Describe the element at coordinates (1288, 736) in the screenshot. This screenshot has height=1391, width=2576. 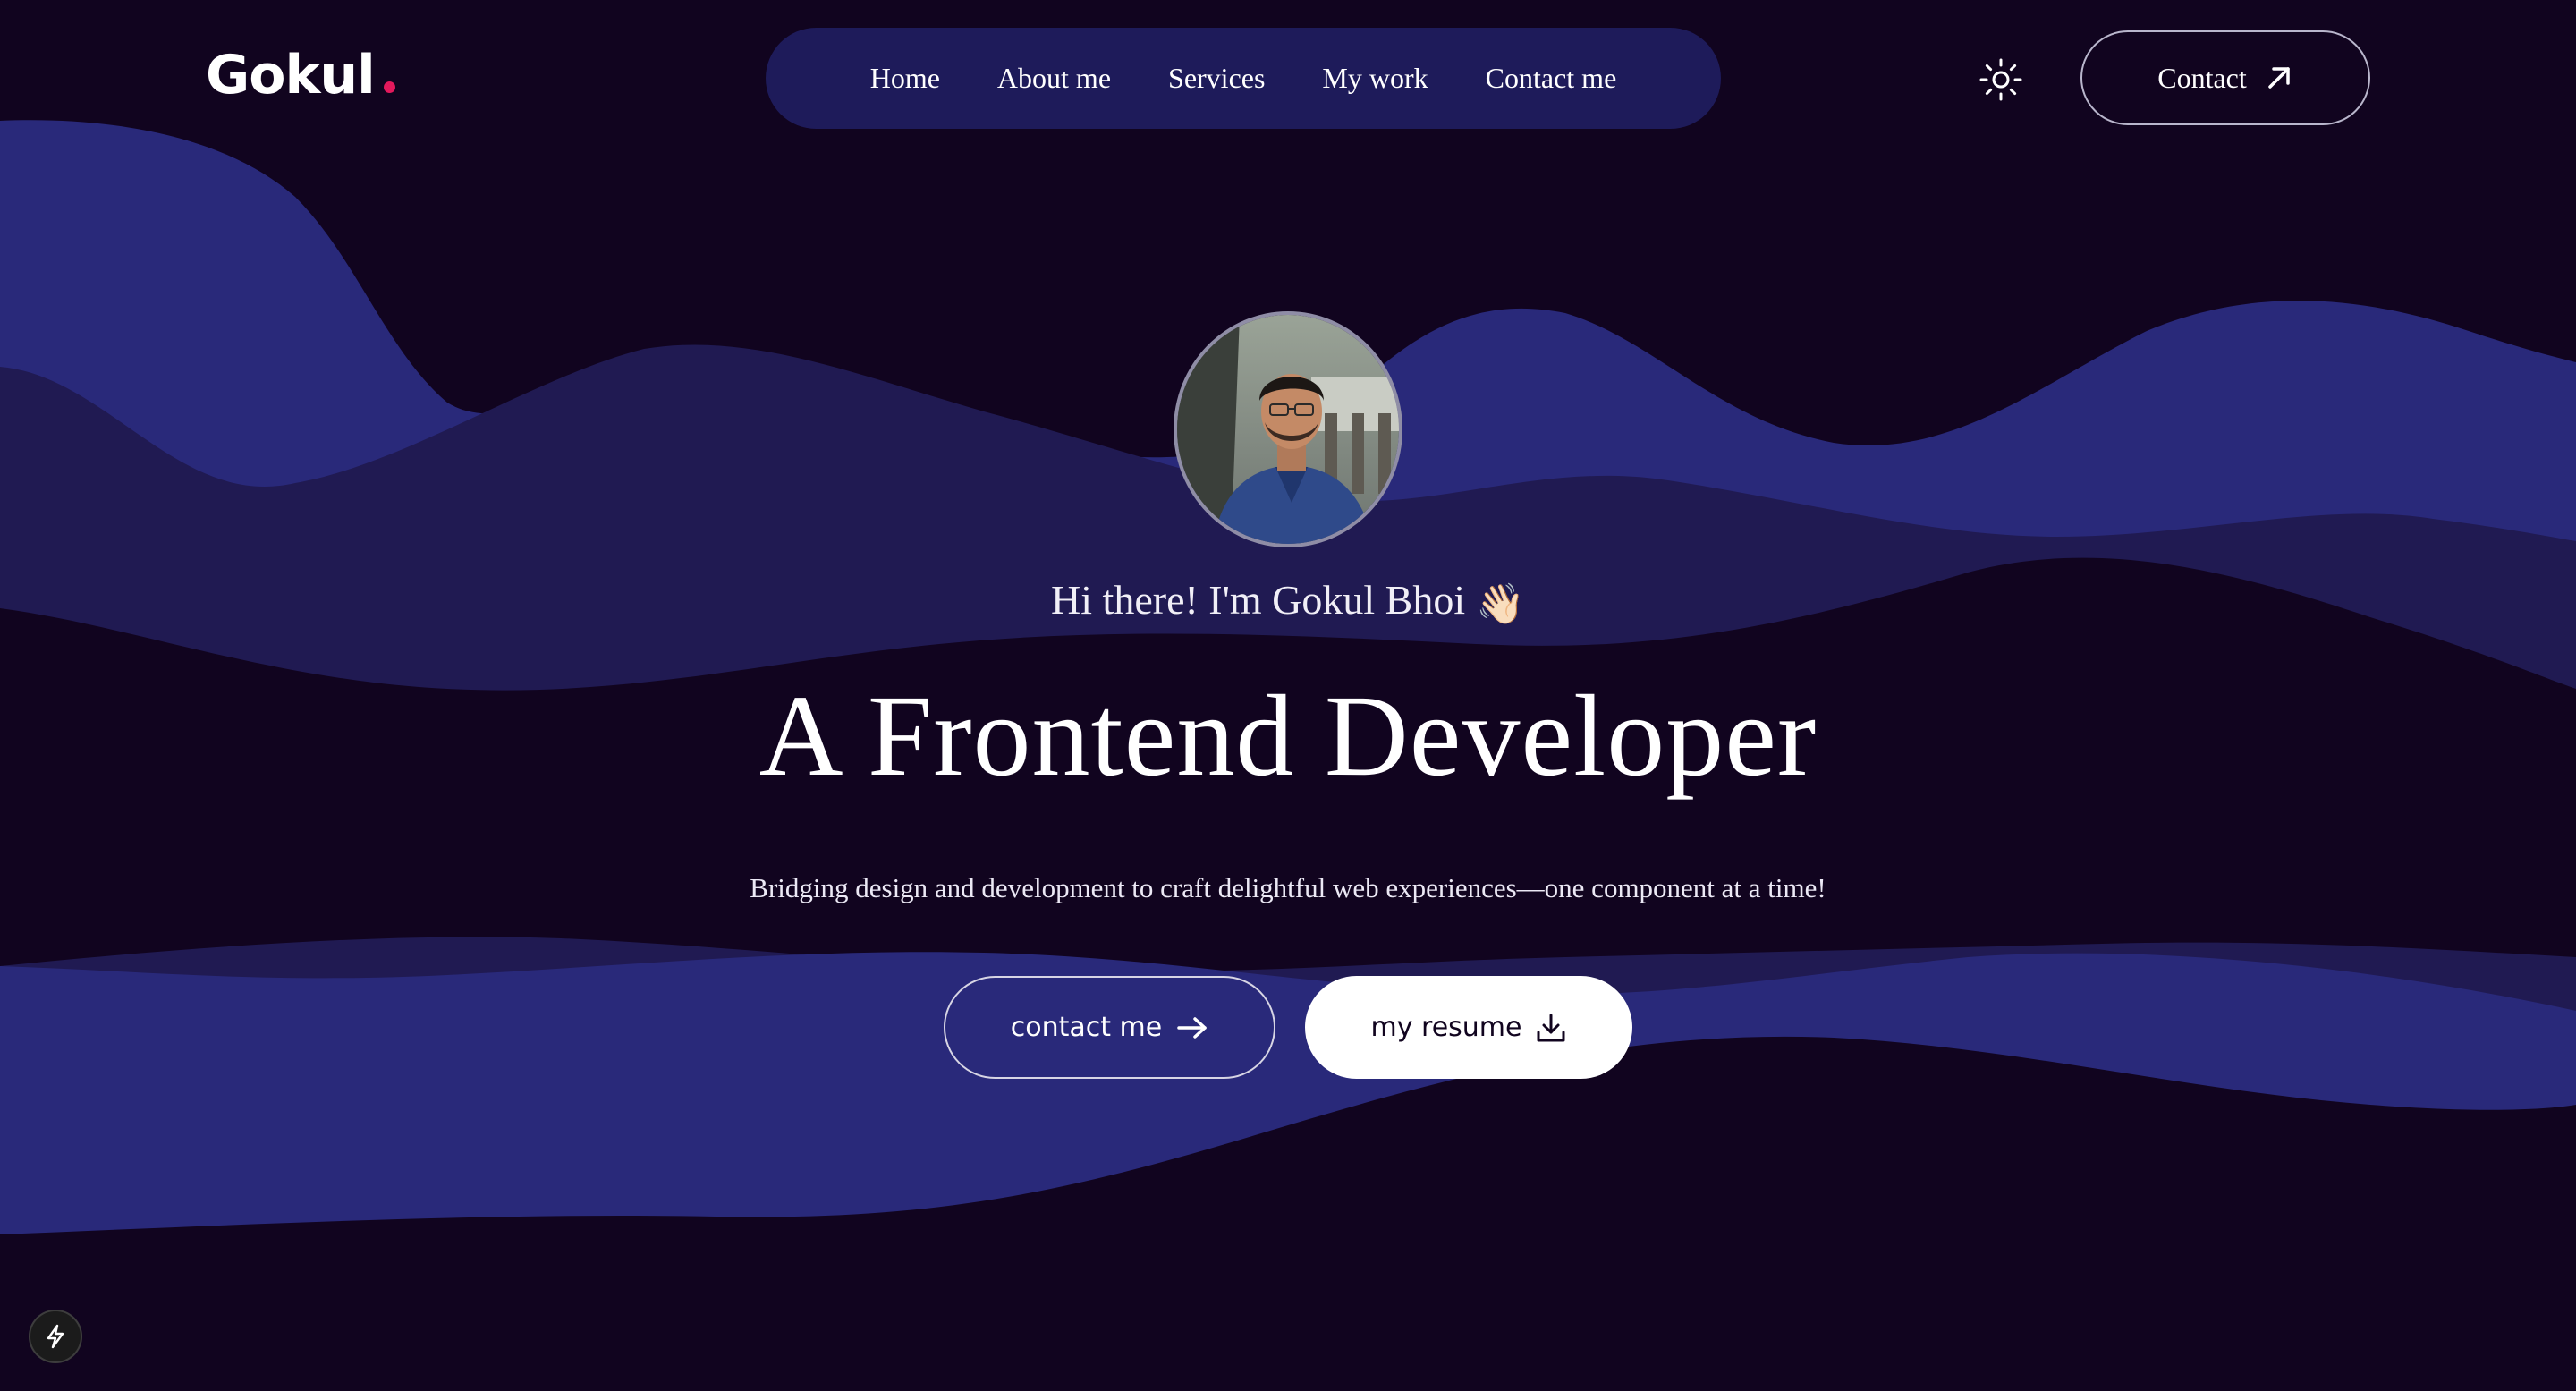
I see `page-title: A Frontend Developer` at that location.